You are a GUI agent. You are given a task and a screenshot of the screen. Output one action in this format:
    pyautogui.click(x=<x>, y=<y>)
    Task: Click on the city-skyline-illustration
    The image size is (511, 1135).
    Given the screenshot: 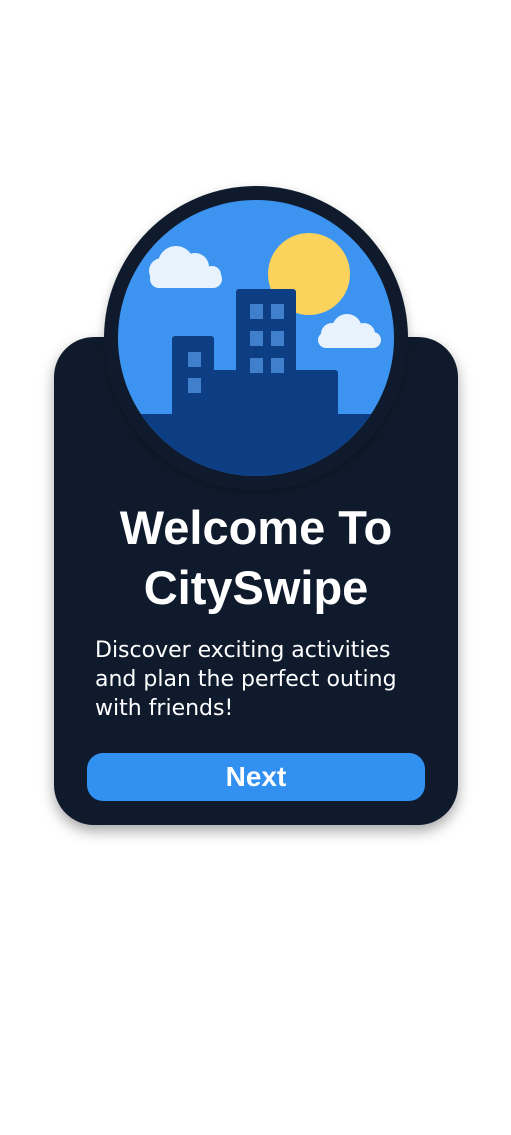 What is the action you would take?
    pyautogui.click(x=256, y=338)
    